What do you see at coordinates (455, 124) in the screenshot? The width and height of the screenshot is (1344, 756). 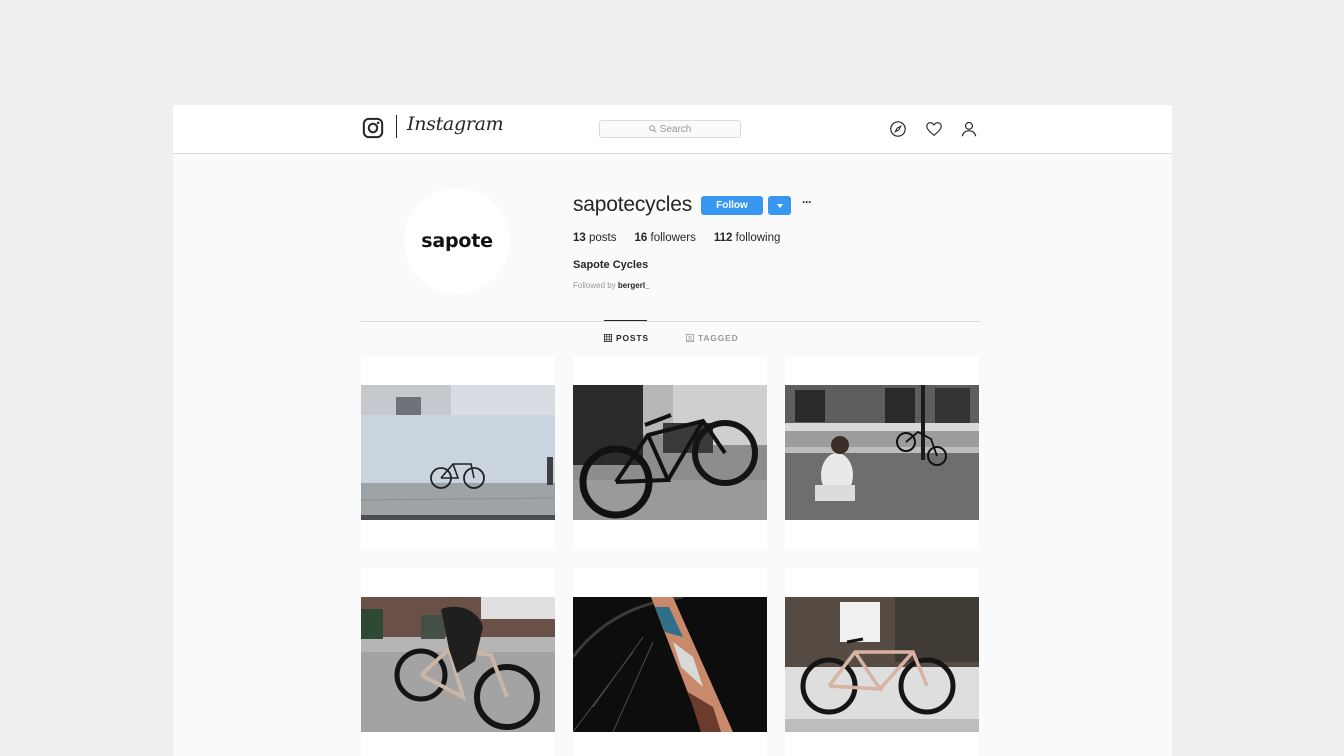 I see `instagram-wordmark: Instagram` at bounding box center [455, 124].